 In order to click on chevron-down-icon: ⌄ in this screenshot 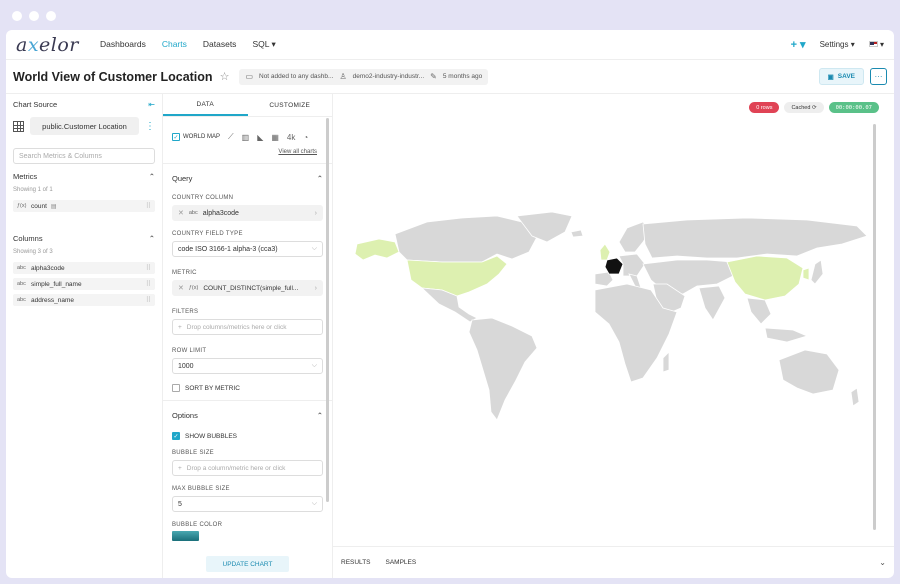, I will do `click(882, 562)`.